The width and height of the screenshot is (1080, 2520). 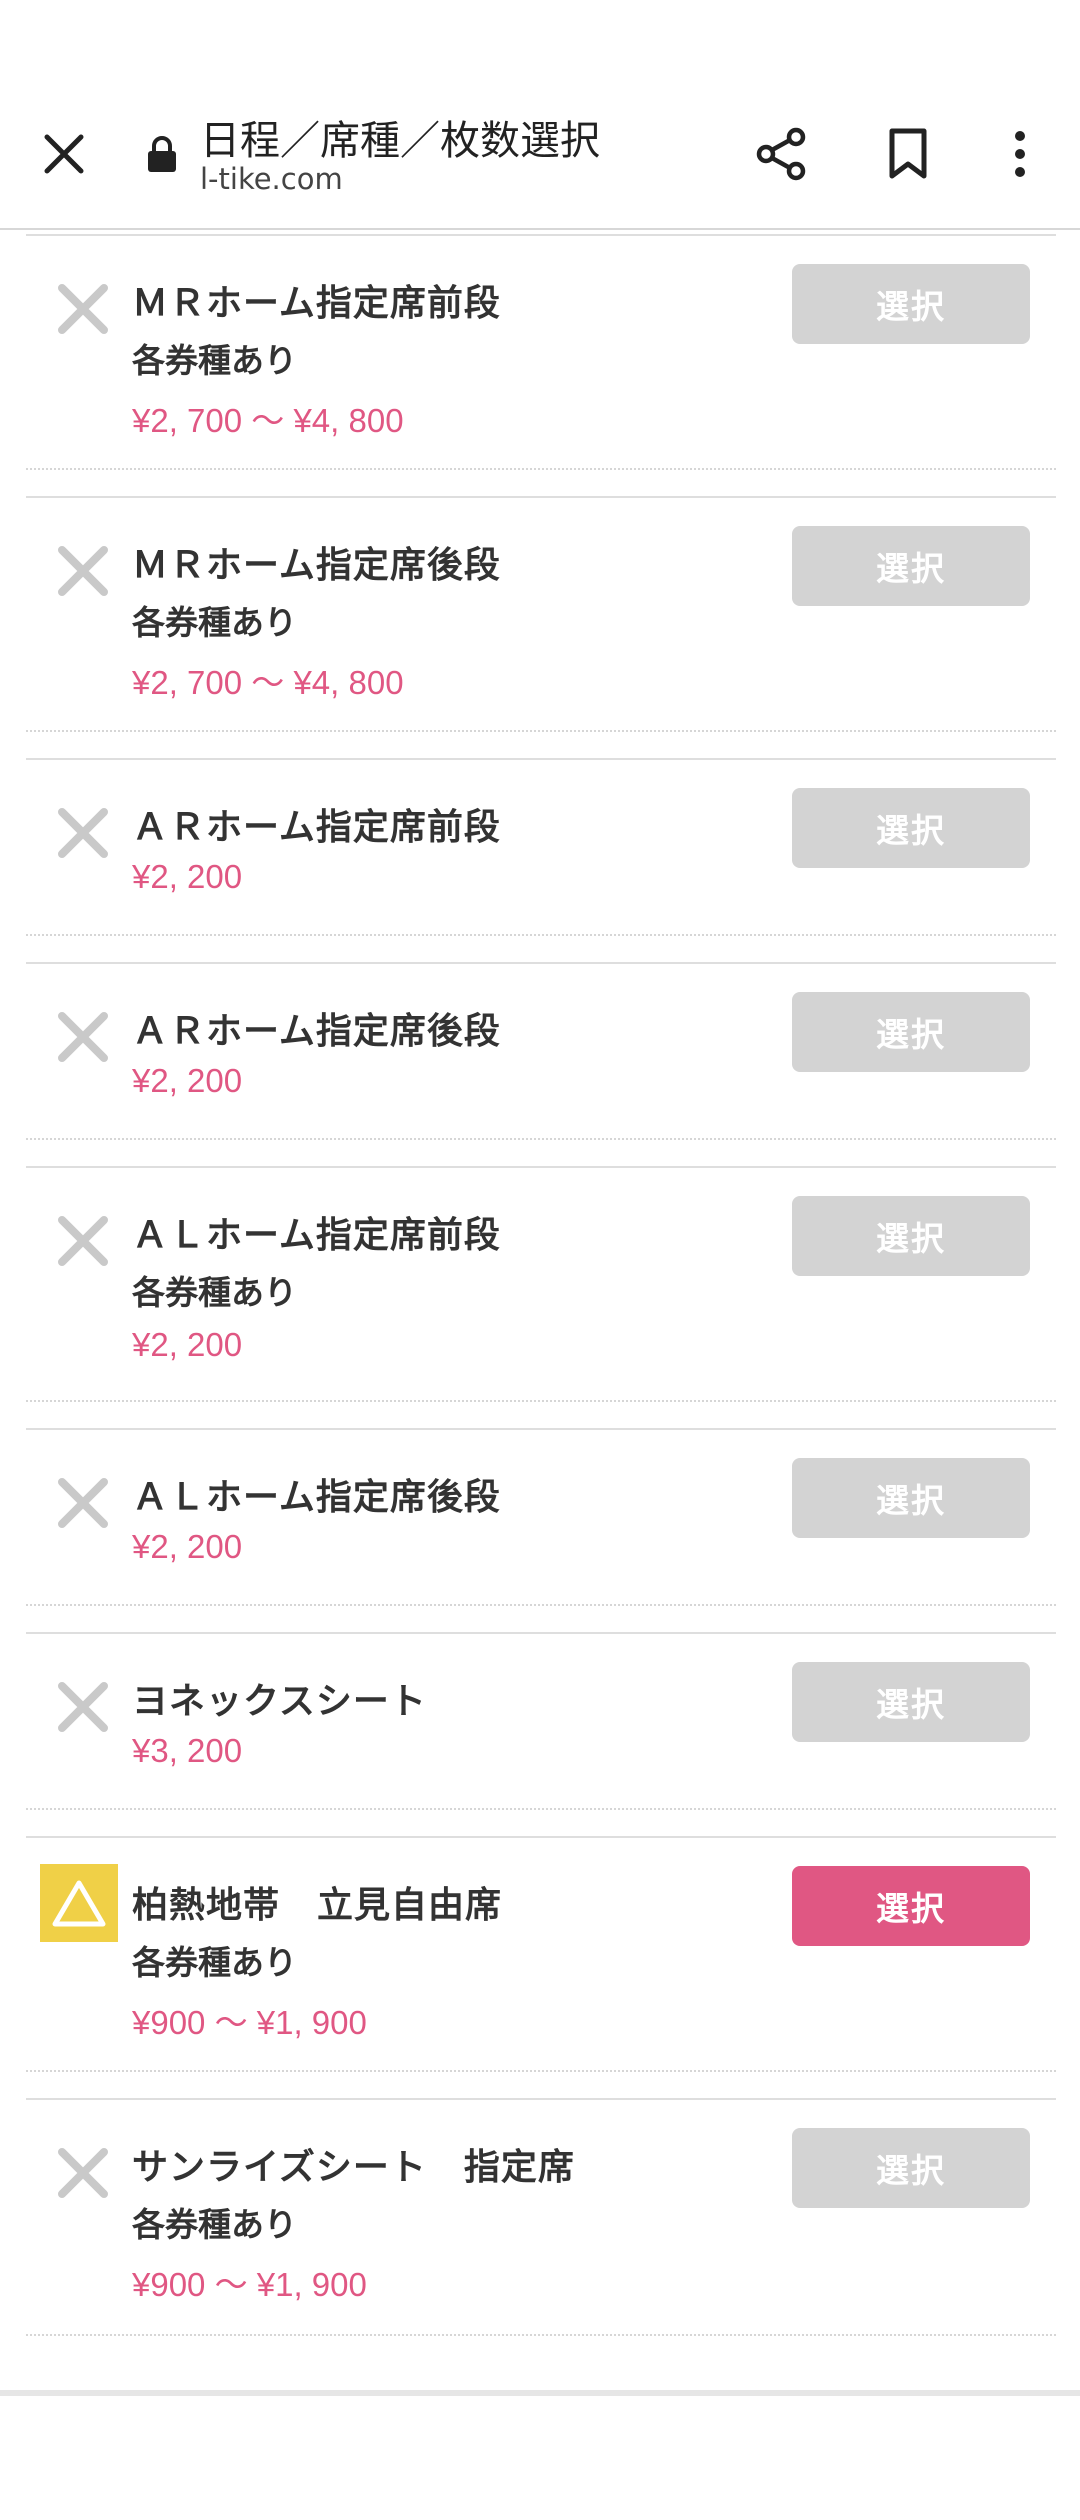 What do you see at coordinates (79, 1903) in the screenshot?
I see `few-left-icon` at bounding box center [79, 1903].